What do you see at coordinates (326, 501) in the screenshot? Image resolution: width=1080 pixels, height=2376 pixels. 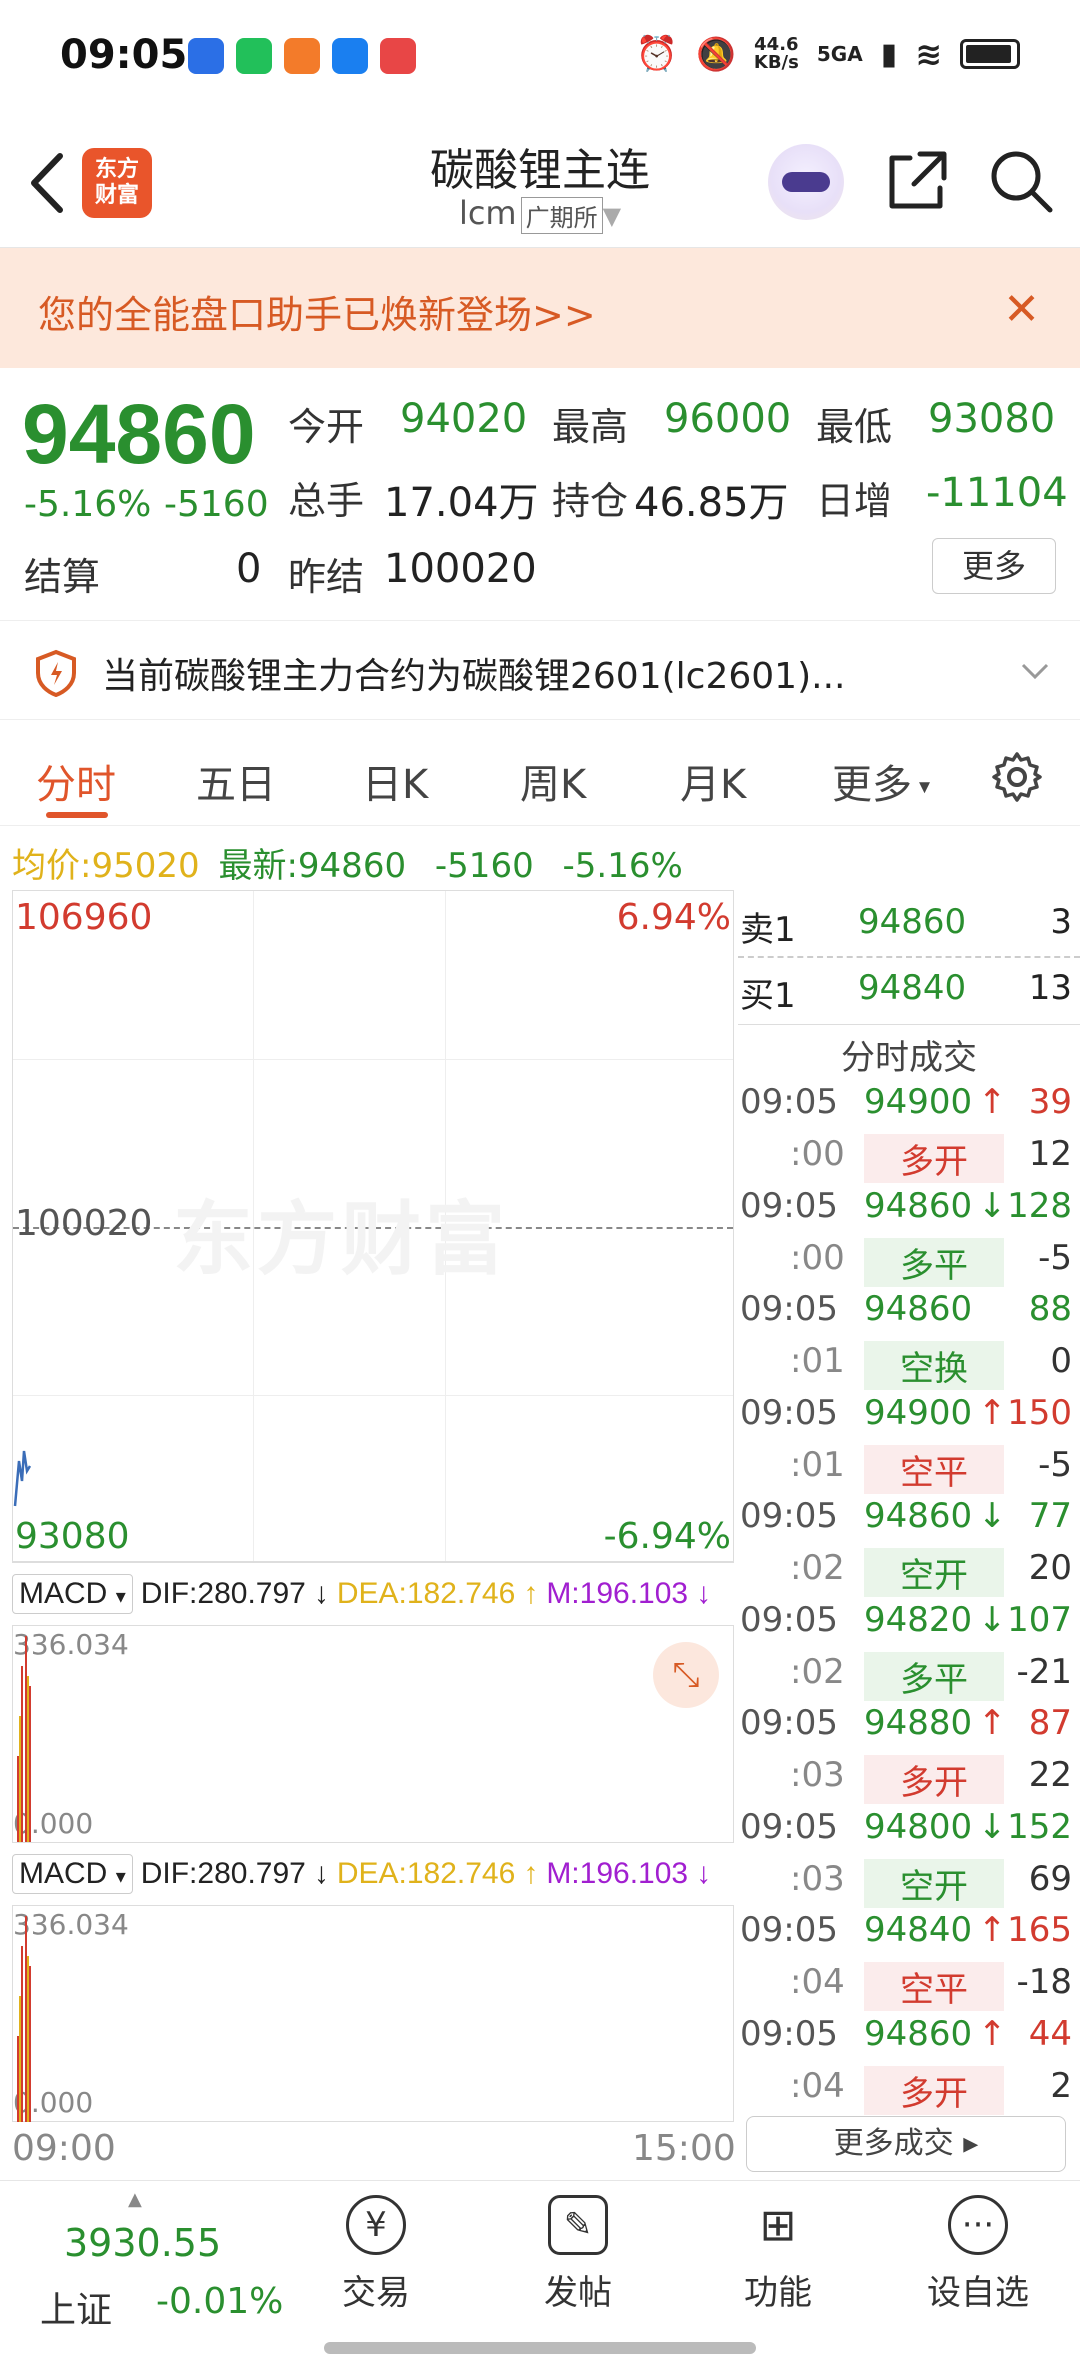 I see `volume-label: 总手` at bounding box center [326, 501].